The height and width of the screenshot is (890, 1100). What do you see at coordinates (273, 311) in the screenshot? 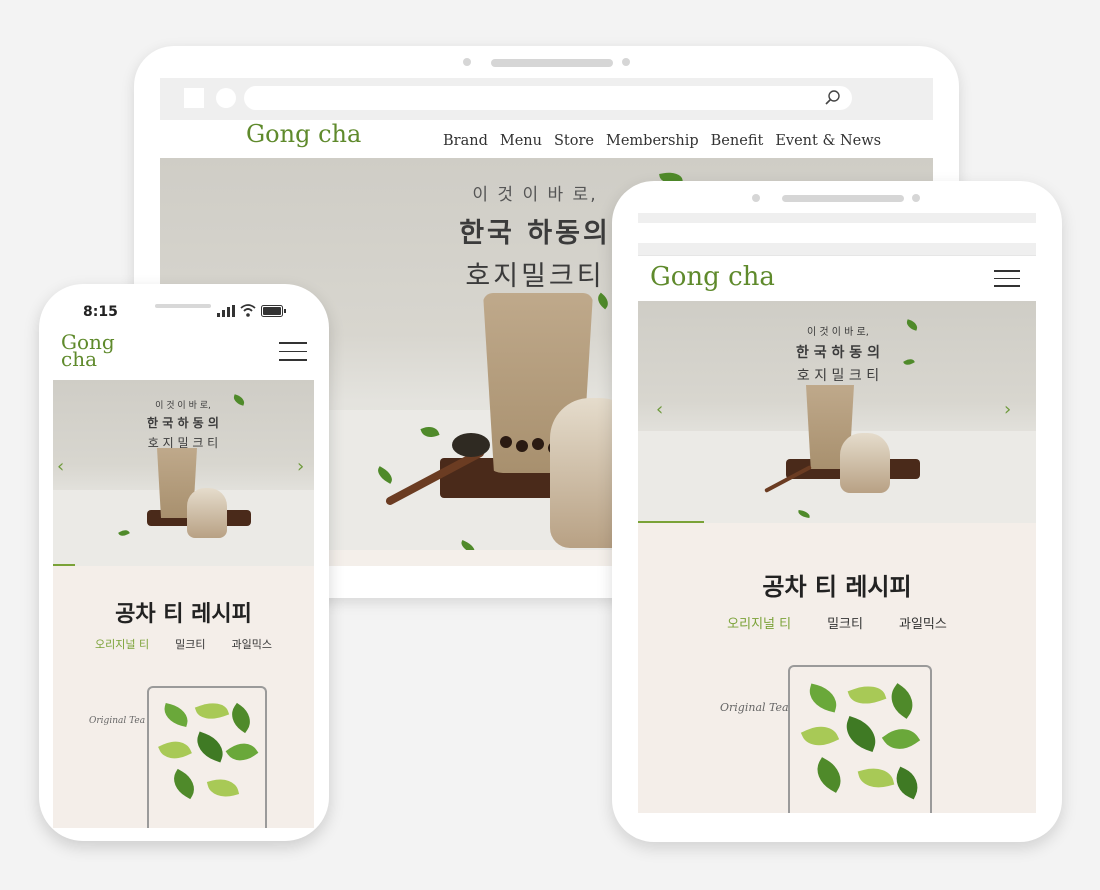
I see `battery-icon` at bounding box center [273, 311].